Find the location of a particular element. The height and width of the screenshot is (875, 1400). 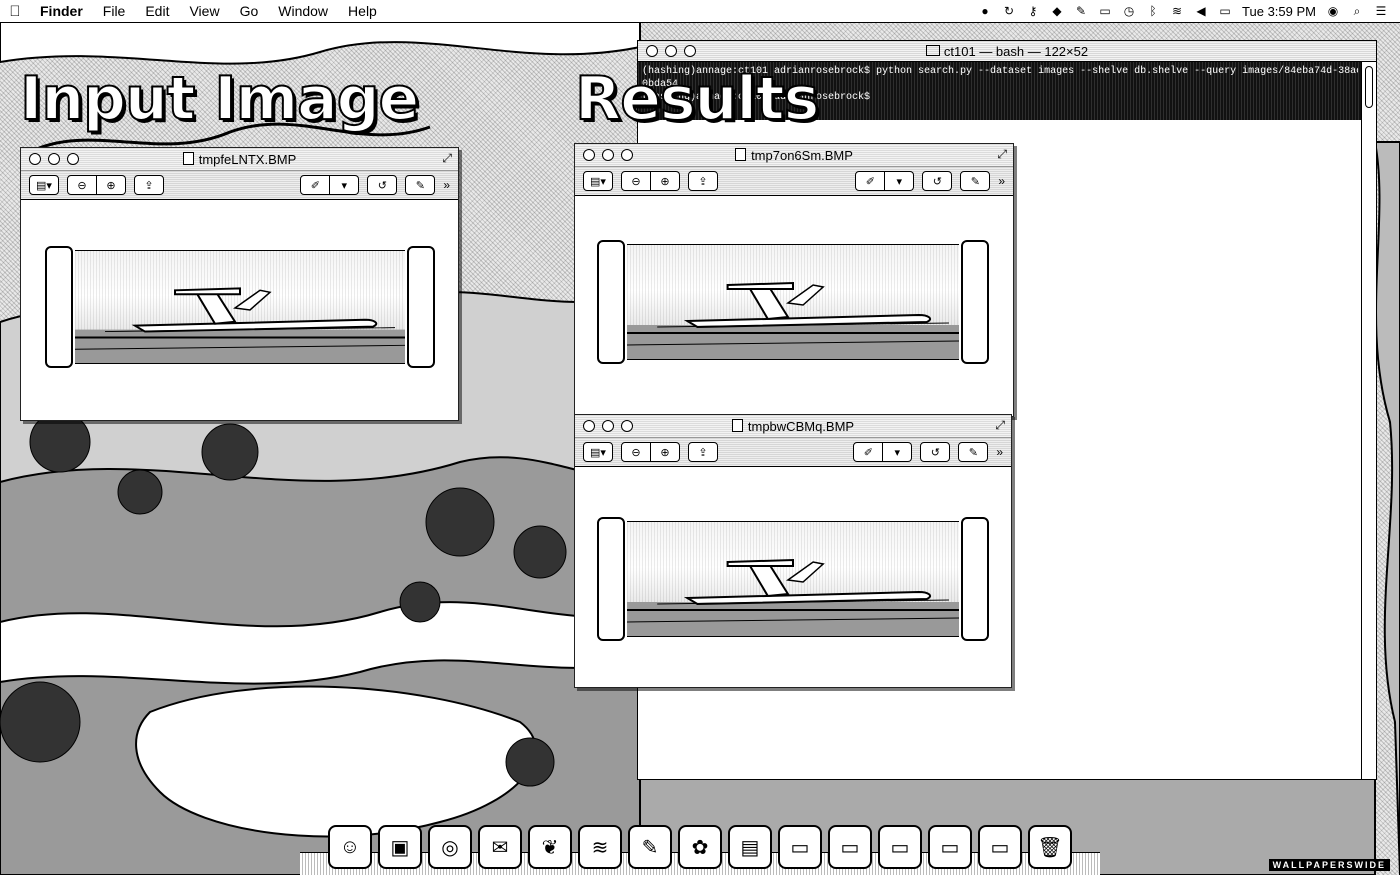

dock: ☺ ▣ ◎ ✉ ❦ ≋ ✎ ✿ ▤ ▭ ▭ ▭ ▭ ▭ 🗑 is located at coordinates (700, 842).